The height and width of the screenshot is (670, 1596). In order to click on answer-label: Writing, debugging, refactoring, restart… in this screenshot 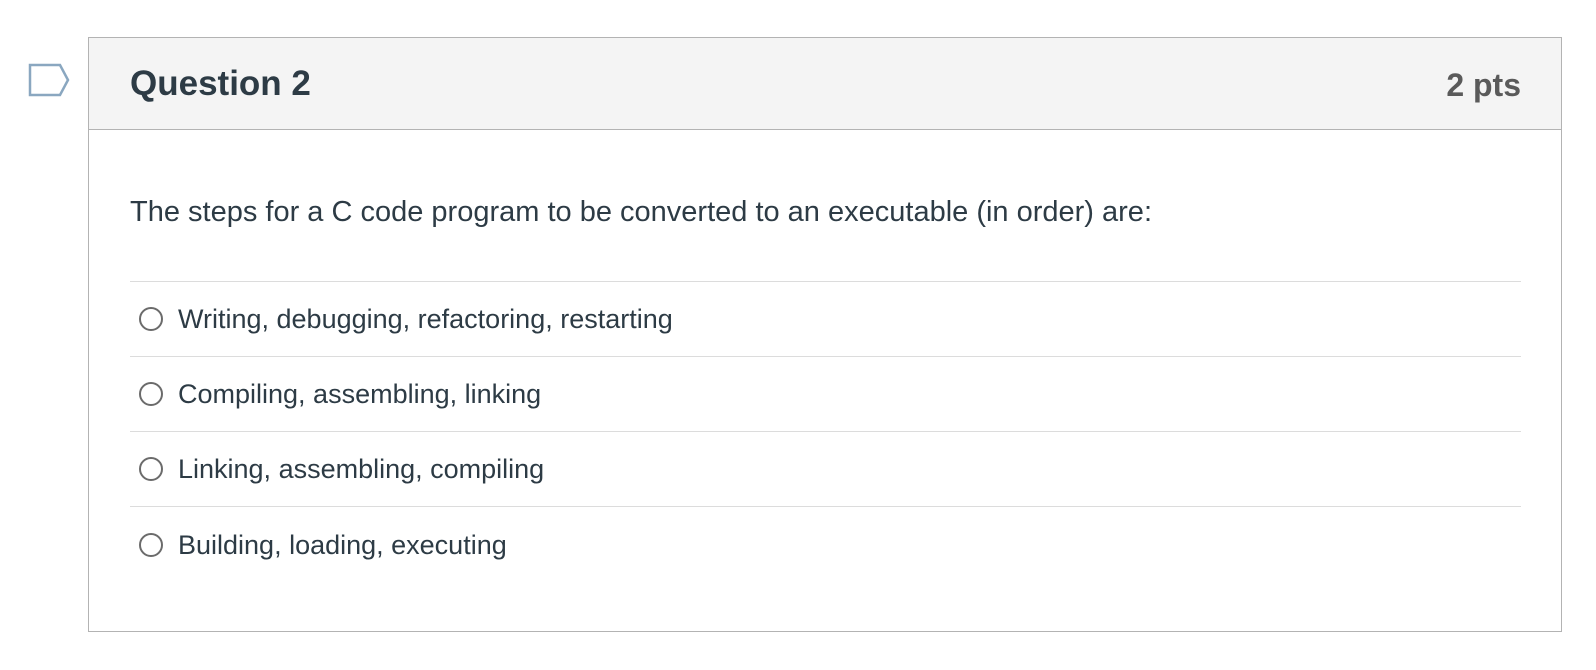, I will do `click(425, 319)`.